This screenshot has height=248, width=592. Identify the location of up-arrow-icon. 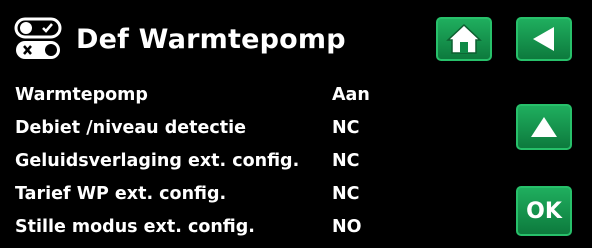
(544, 127).